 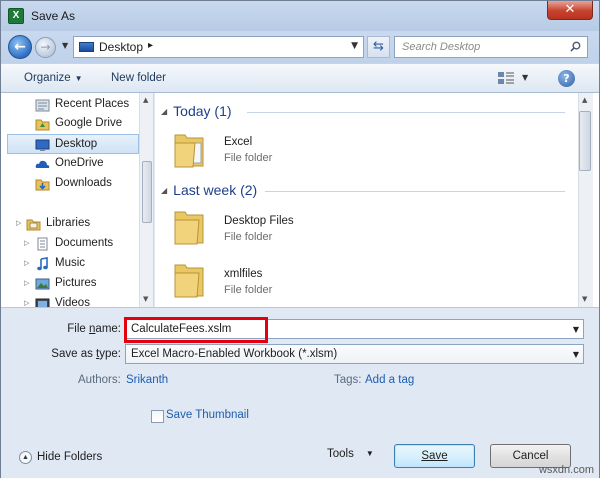 What do you see at coordinates (157, 416) in the screenshot?
I see `save-thumbnail-checkbox` at bounding box center [157, 416].